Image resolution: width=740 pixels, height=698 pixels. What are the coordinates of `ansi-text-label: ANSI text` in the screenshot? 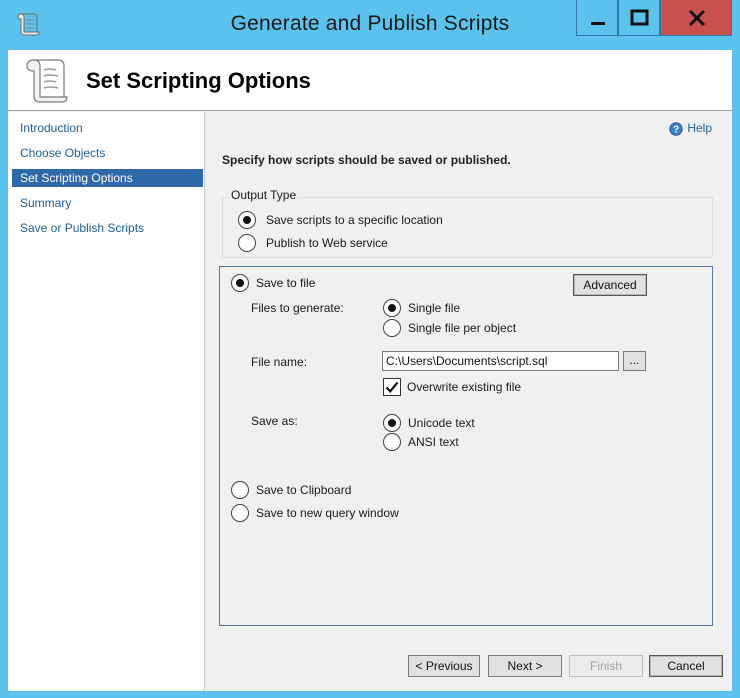 It's located at (433, 442).